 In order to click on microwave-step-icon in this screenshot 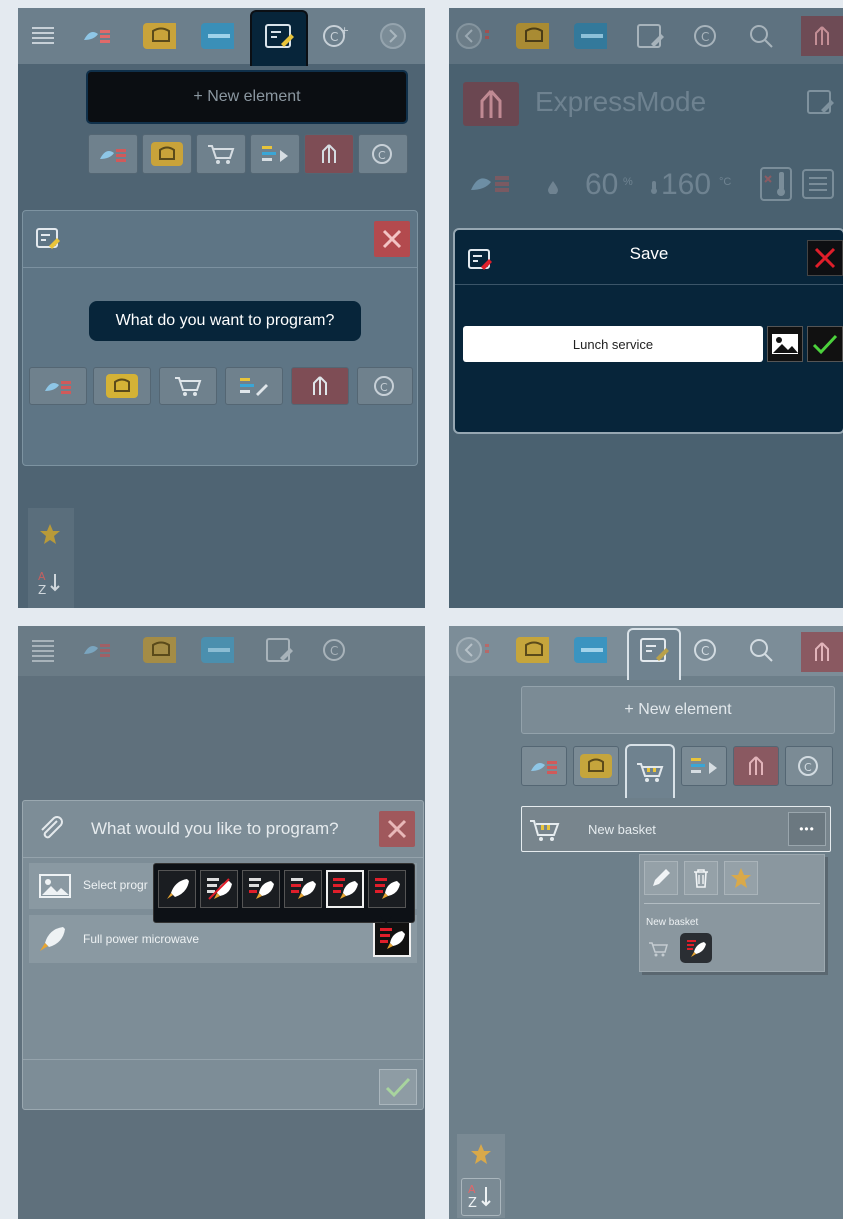, I will do `click(696, 948)`.